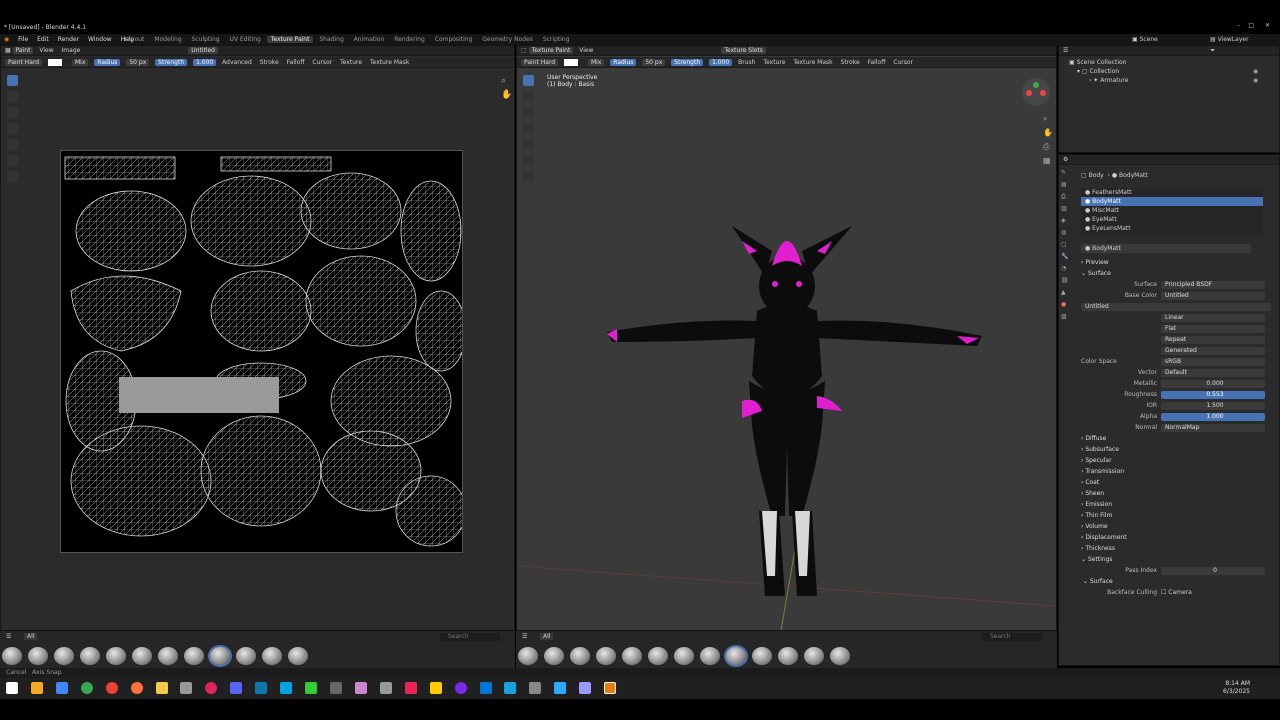 This screenshot has height=720, width=1280. What do you see at coordinates (1067, 271) in the screenshot?
I see `physics-tab-icon: ◔` at bounding box center [1067, 271].